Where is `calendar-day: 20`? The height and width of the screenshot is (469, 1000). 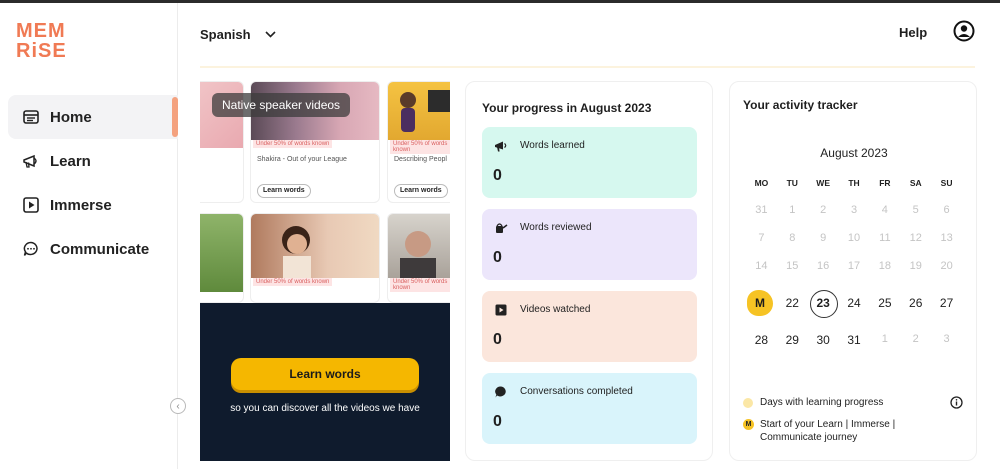 calendar-day: 20 is located at coordinates (946, 266).